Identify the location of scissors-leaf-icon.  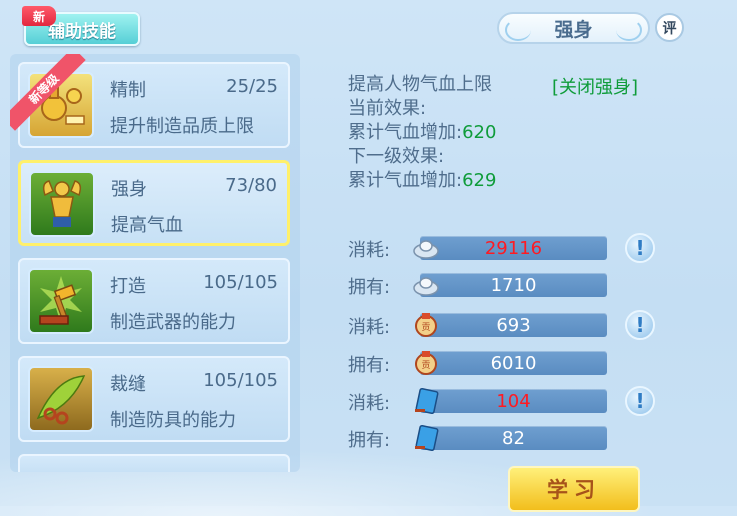
(61, 399).